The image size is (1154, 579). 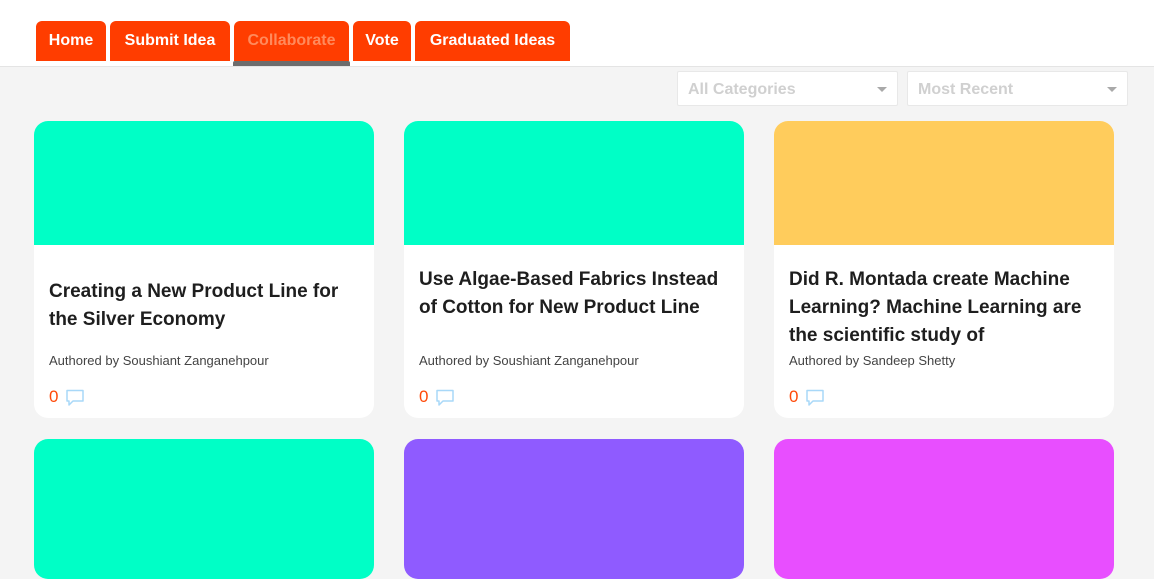 I want to click on sort-value: Most Recent, so click(x=966, y=89).